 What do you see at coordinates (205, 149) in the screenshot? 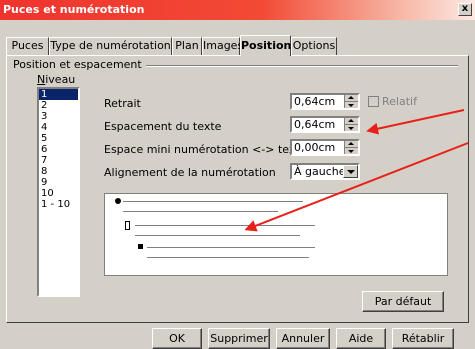
I see `espace-mini-label: Espace mini numérotation <-> texte` at bounding box center [205, 149].